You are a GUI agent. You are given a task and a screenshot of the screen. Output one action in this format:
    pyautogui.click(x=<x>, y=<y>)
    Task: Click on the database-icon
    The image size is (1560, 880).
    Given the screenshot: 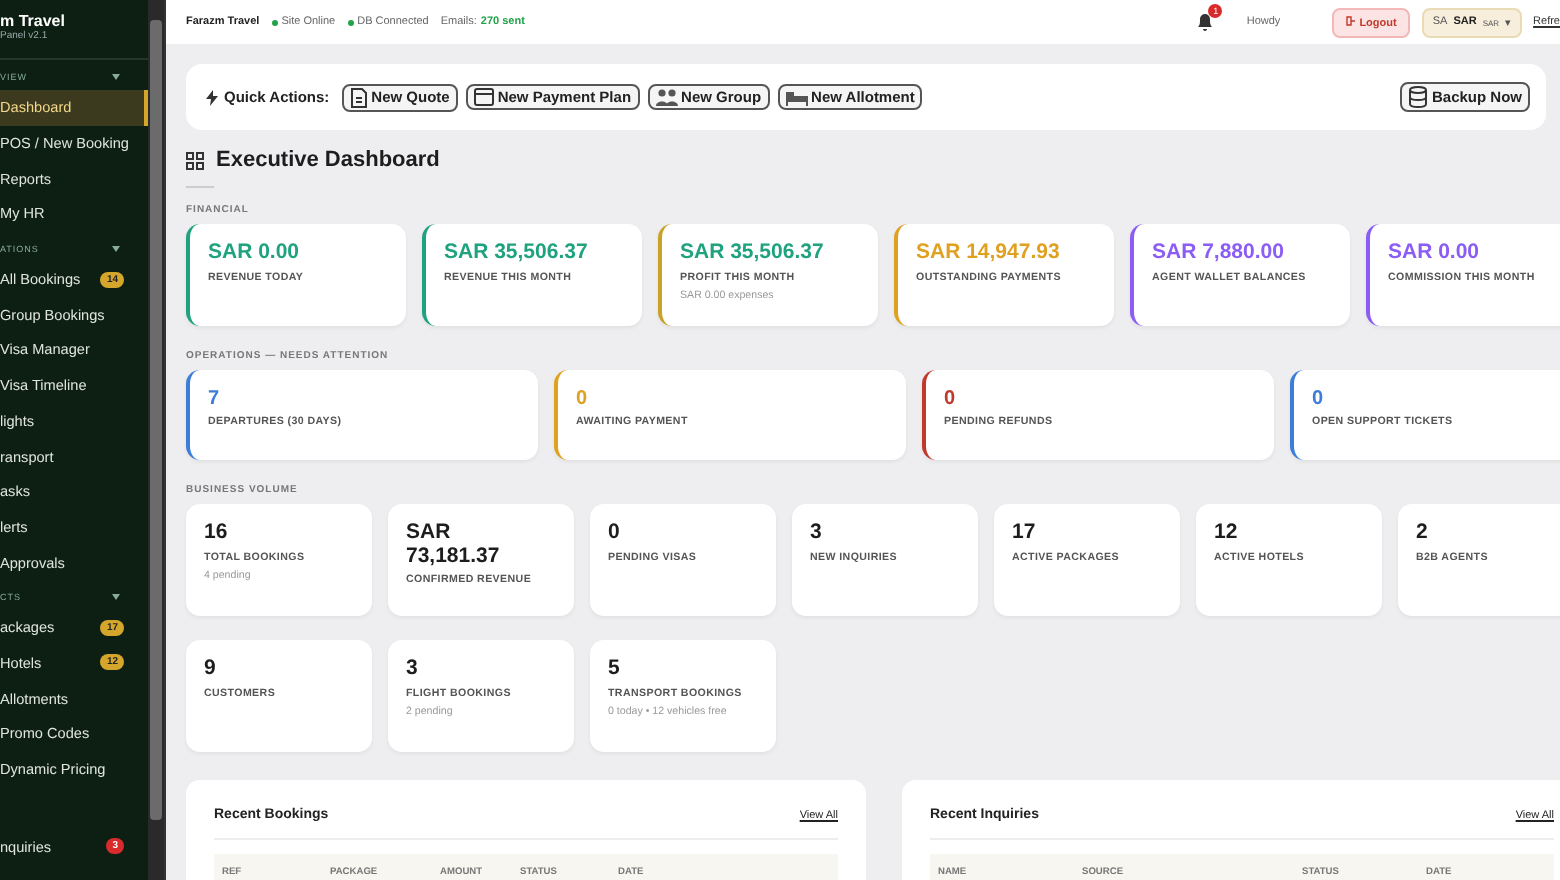 What is the action you would take?
    pyautogui.click(x=1417, y=97)
    